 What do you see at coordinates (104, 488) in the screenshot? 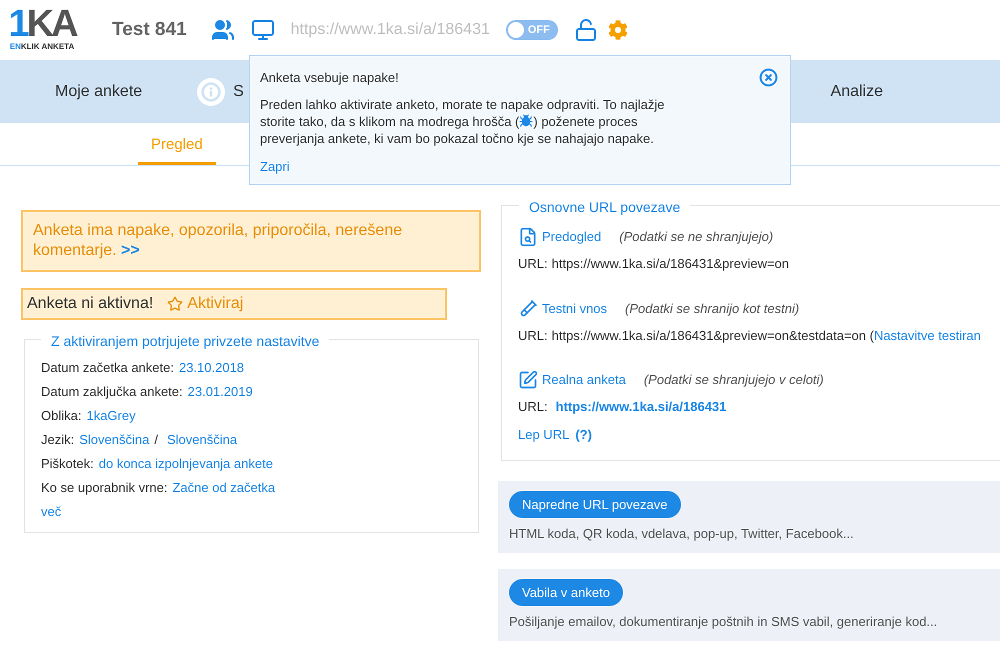
I see `setting-label: Ko se uporabnik vrne:` at bounding box center [104, 488].